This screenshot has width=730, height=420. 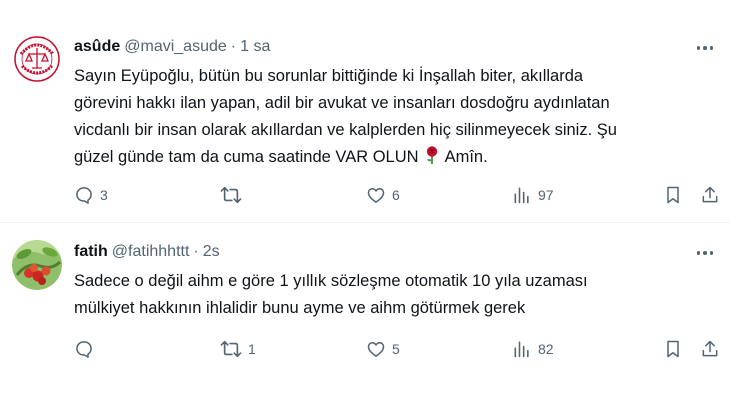 I want to click on tweet-actions: 1 5 82, so click(x=398, y=349).